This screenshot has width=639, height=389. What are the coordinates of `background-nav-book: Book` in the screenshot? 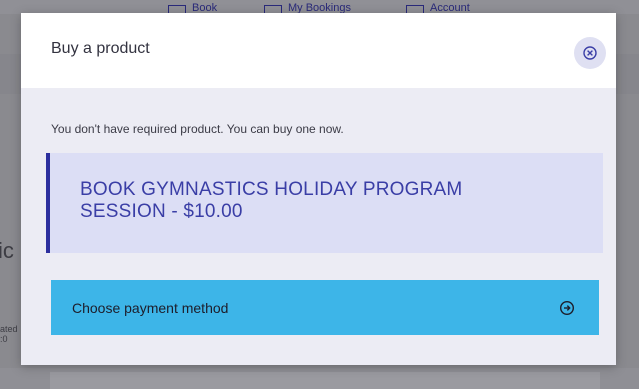 It's located at (192, 7).